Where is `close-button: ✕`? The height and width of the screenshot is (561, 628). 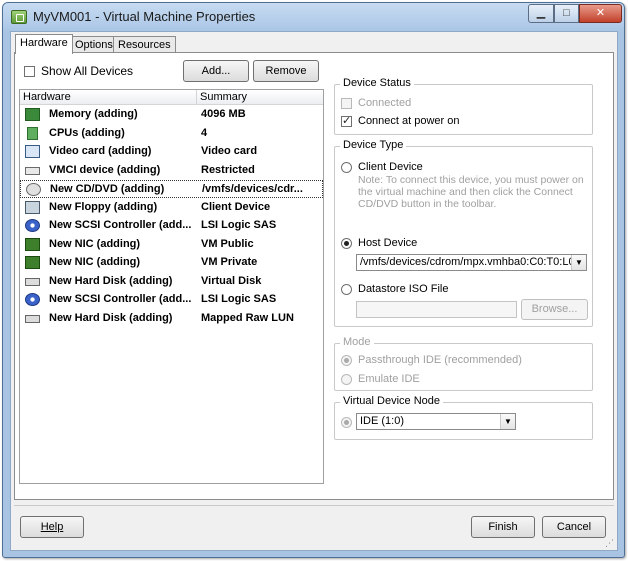
close-button: ✕ is located at coordinates (600, 13).